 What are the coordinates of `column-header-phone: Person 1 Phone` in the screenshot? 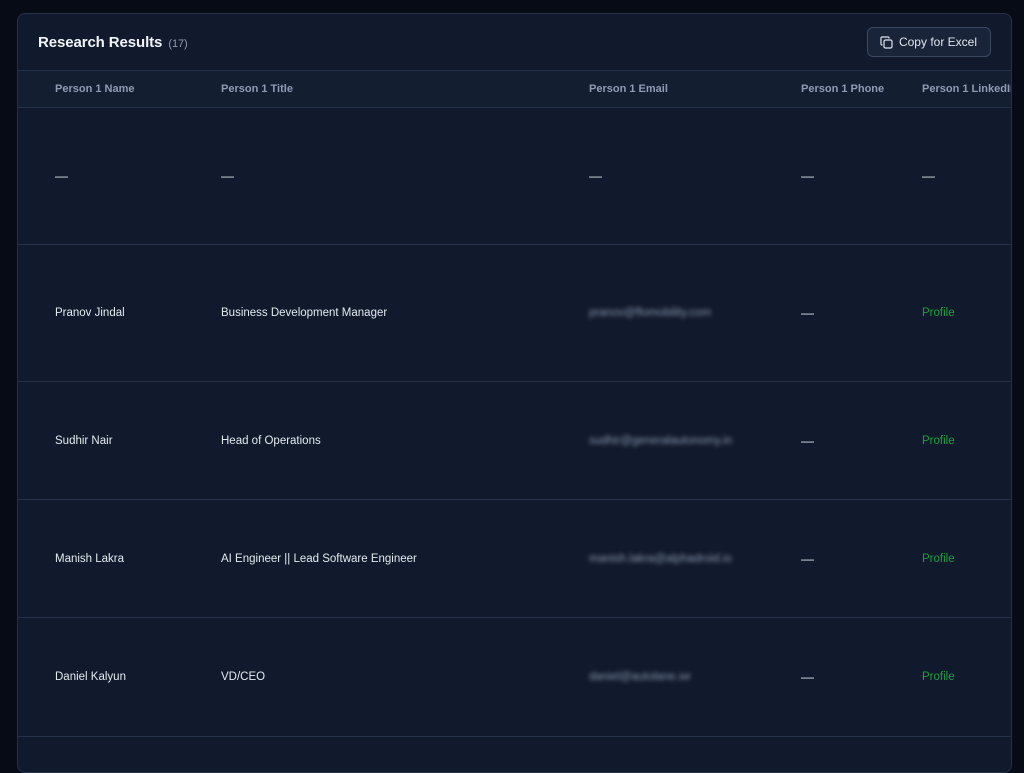 It's located at (842, 89).